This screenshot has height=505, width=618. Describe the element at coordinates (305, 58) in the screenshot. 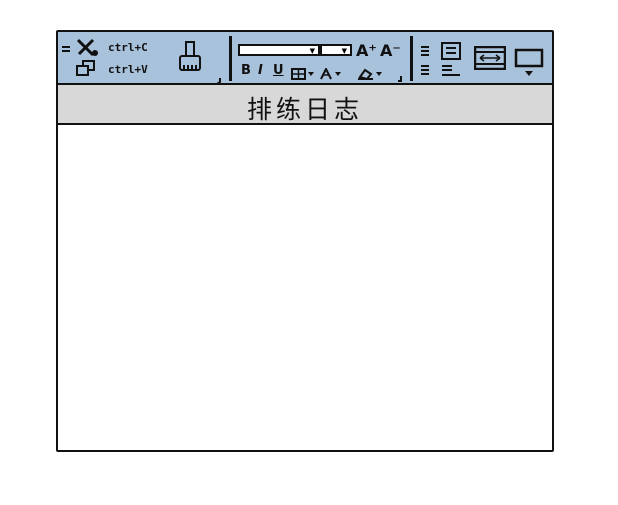

I see `ribbon-toolbar: ctrl+C ctrl+V ▼ ▼ A⁺ A⁻ B I U` at that location.